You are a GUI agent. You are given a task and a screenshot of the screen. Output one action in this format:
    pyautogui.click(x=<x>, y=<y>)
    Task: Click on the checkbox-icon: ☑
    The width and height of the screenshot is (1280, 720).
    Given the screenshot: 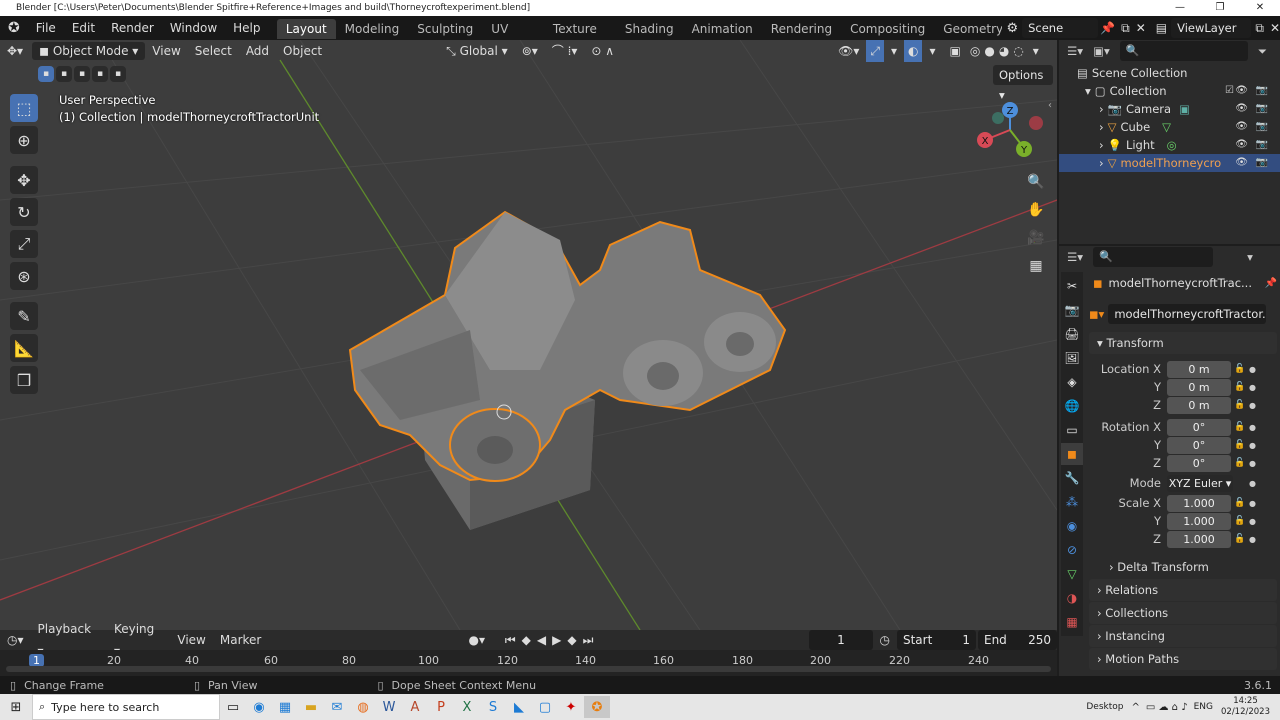 What is the action you would take?
    pyautogui.click(x=1229, y=91)
    